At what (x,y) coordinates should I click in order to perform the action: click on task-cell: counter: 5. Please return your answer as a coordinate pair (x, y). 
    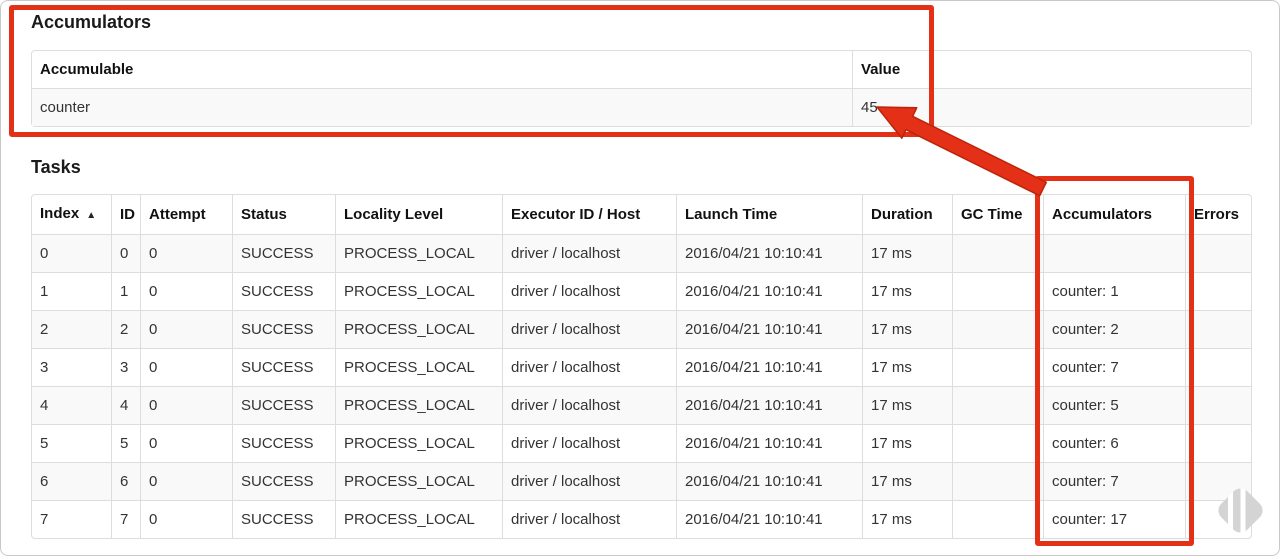
    Looking at the image, I should click on (1114, 405).